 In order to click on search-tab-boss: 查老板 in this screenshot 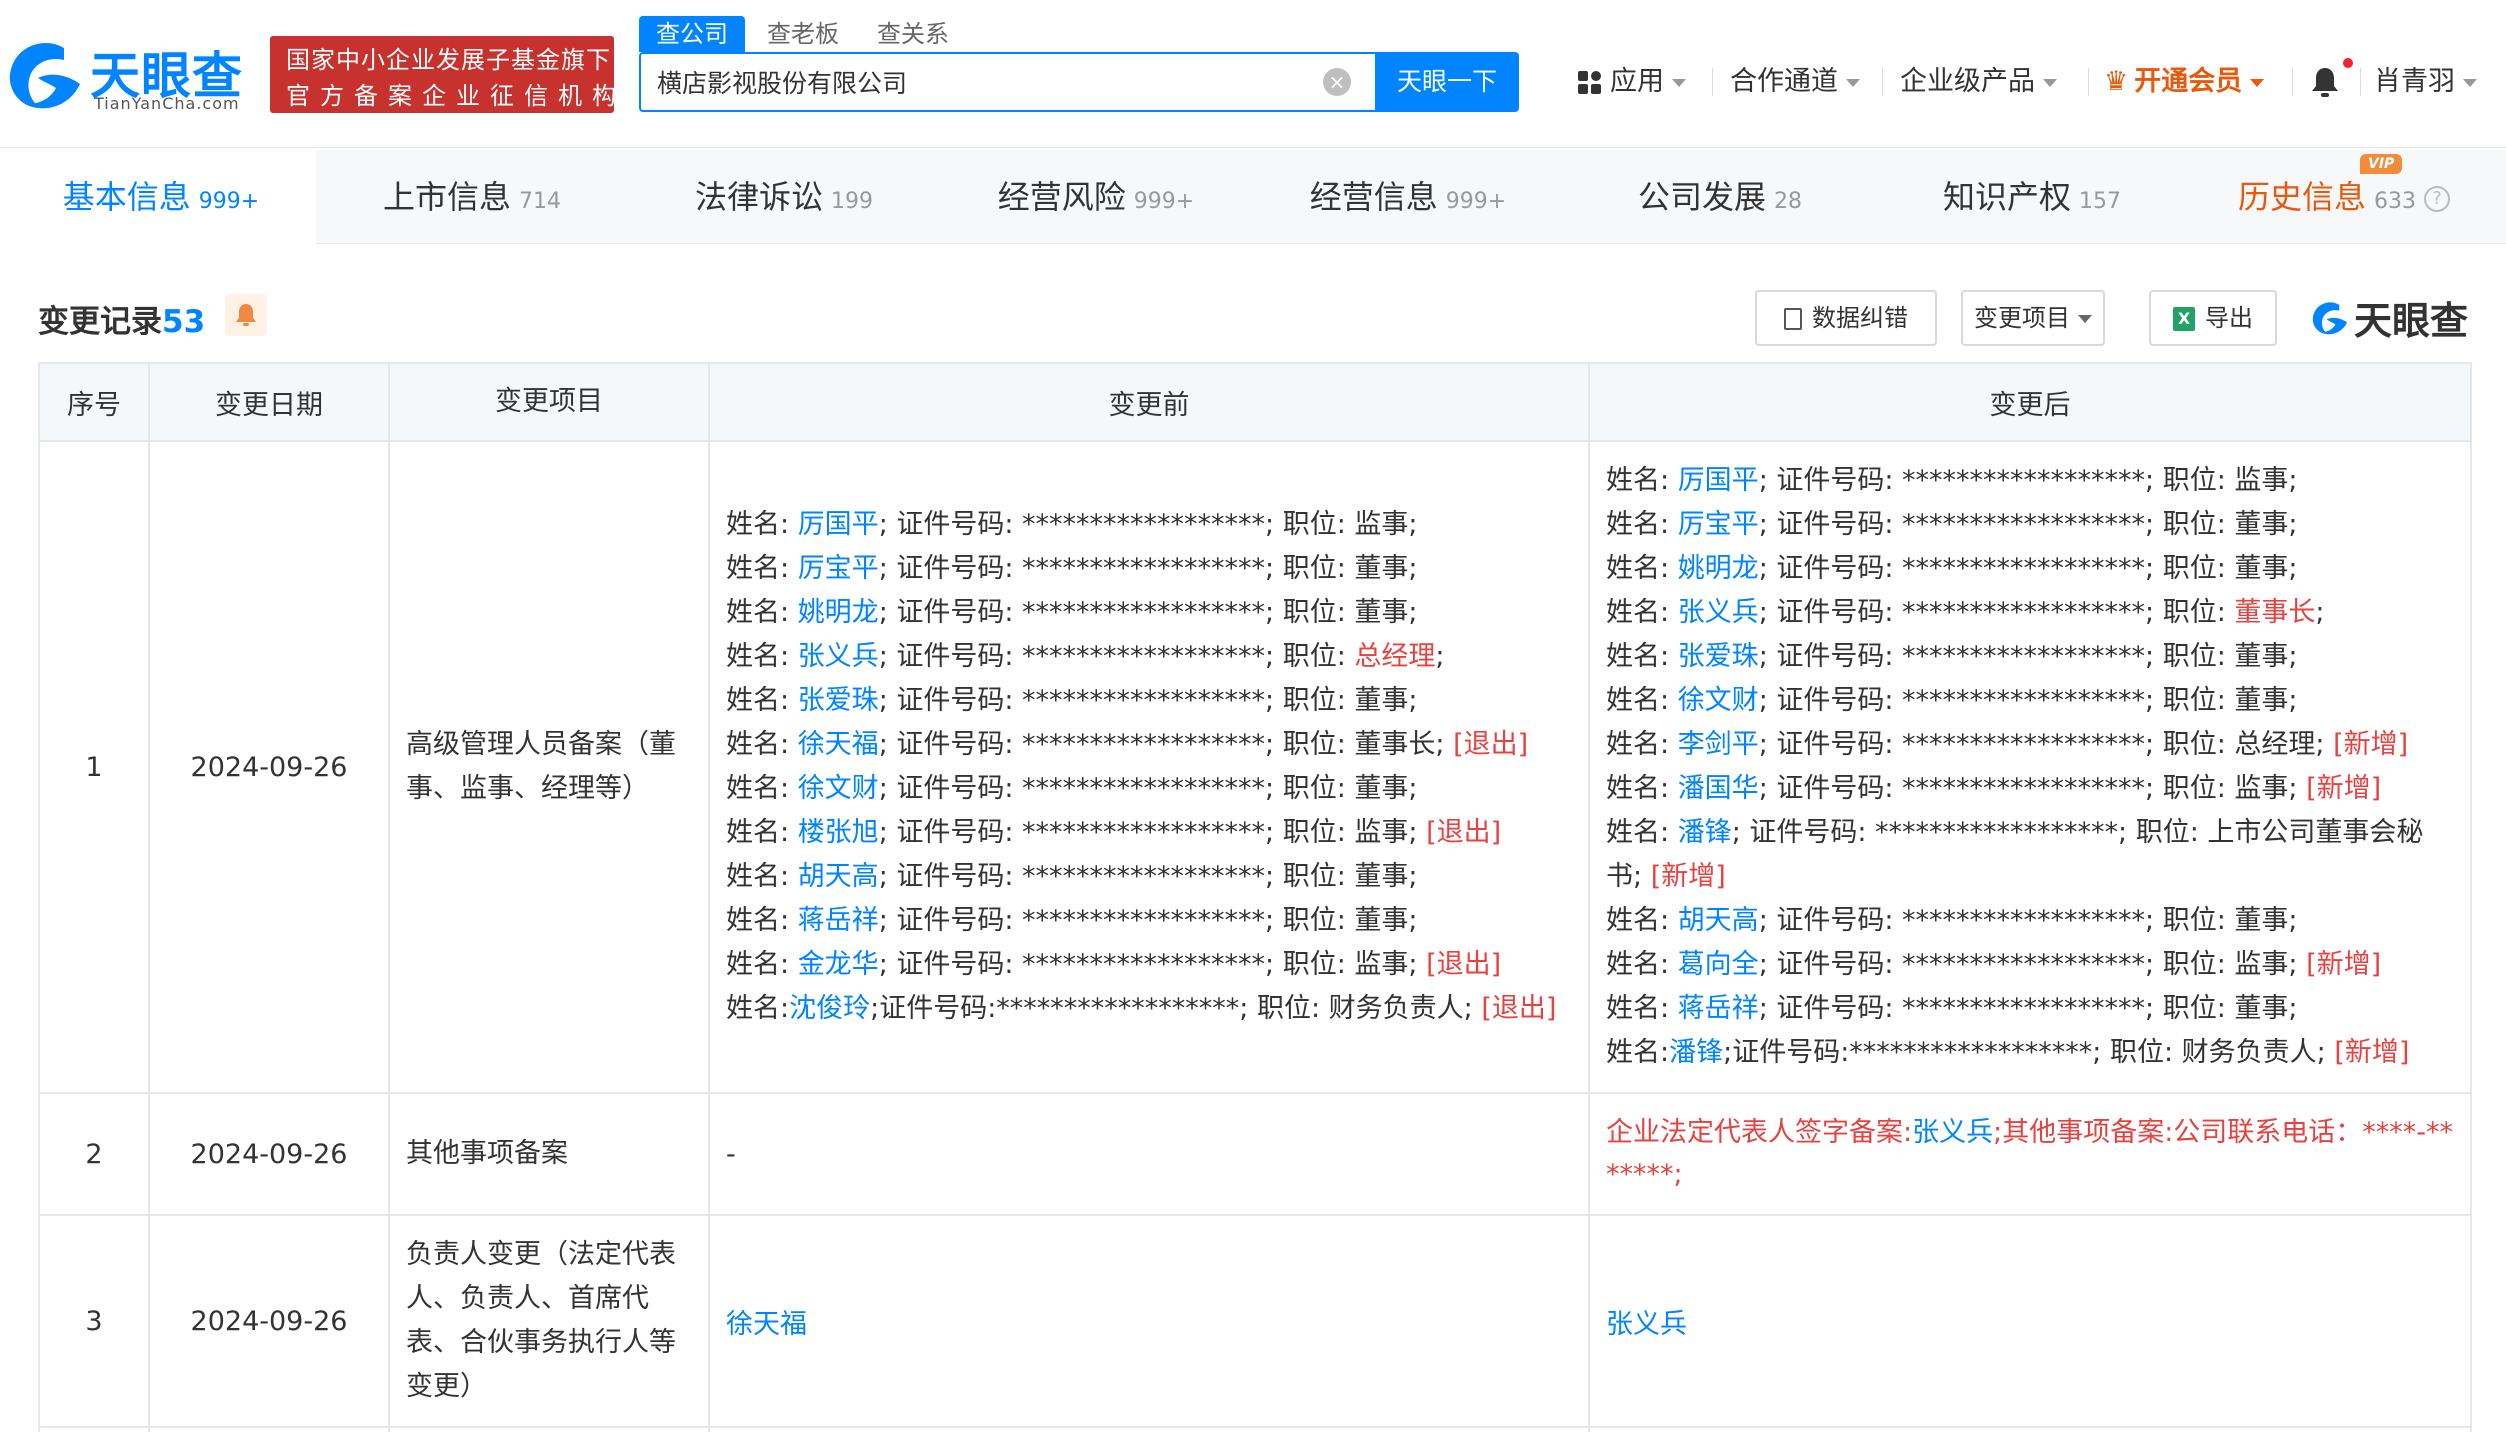, I will do `click(803, 34)`.